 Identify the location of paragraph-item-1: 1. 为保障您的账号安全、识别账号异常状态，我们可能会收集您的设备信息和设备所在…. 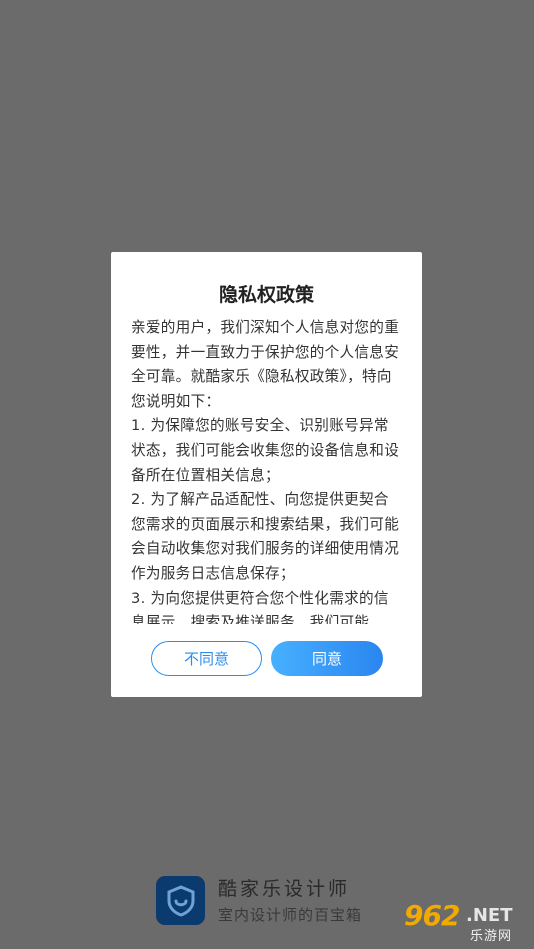
(265, 450).